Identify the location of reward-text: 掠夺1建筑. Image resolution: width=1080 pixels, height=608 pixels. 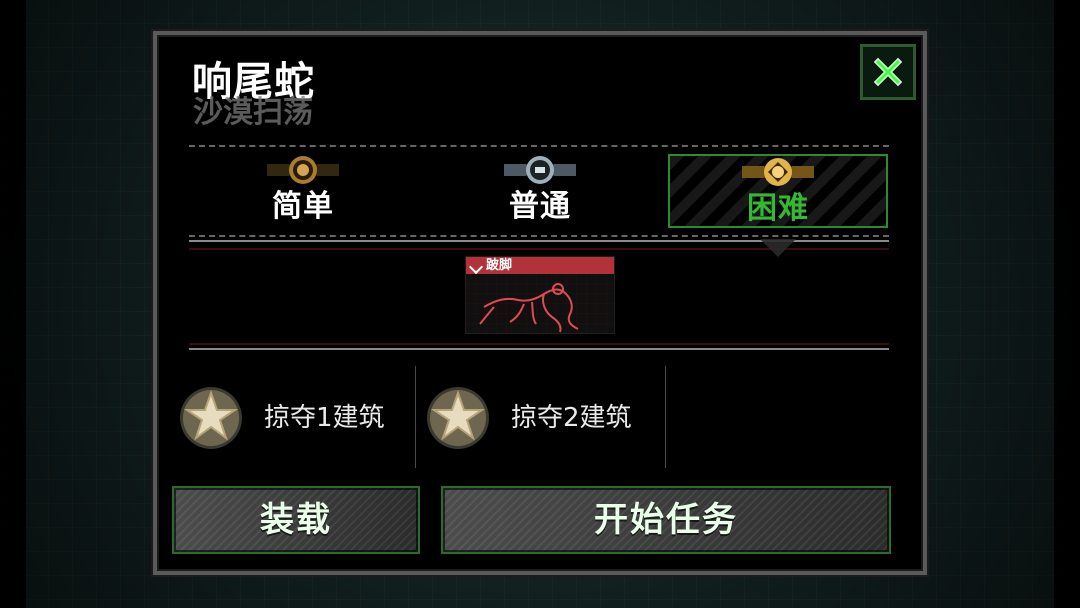
(324, 418).